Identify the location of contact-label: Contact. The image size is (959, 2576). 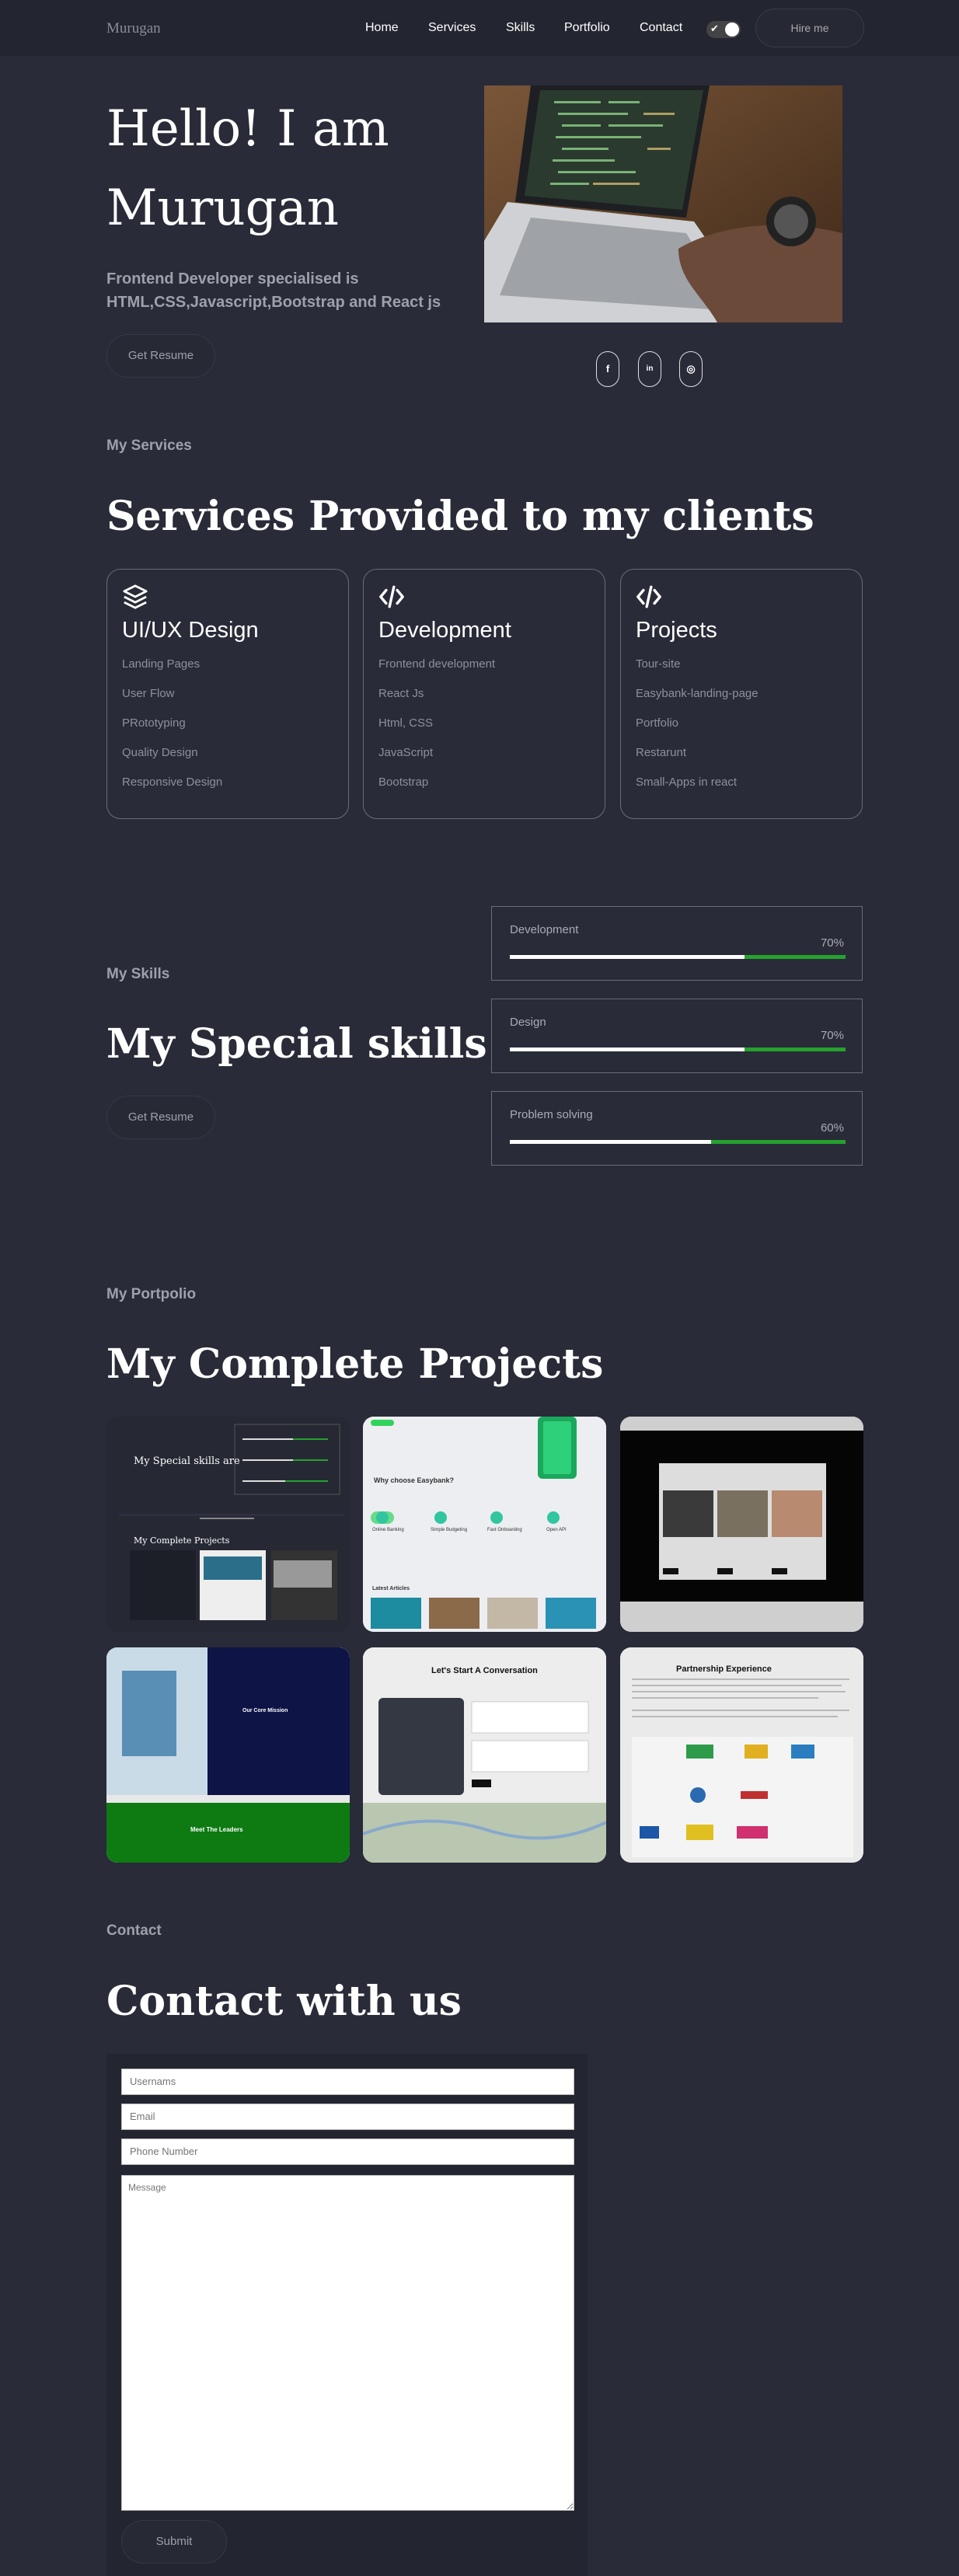
(134, 1930).